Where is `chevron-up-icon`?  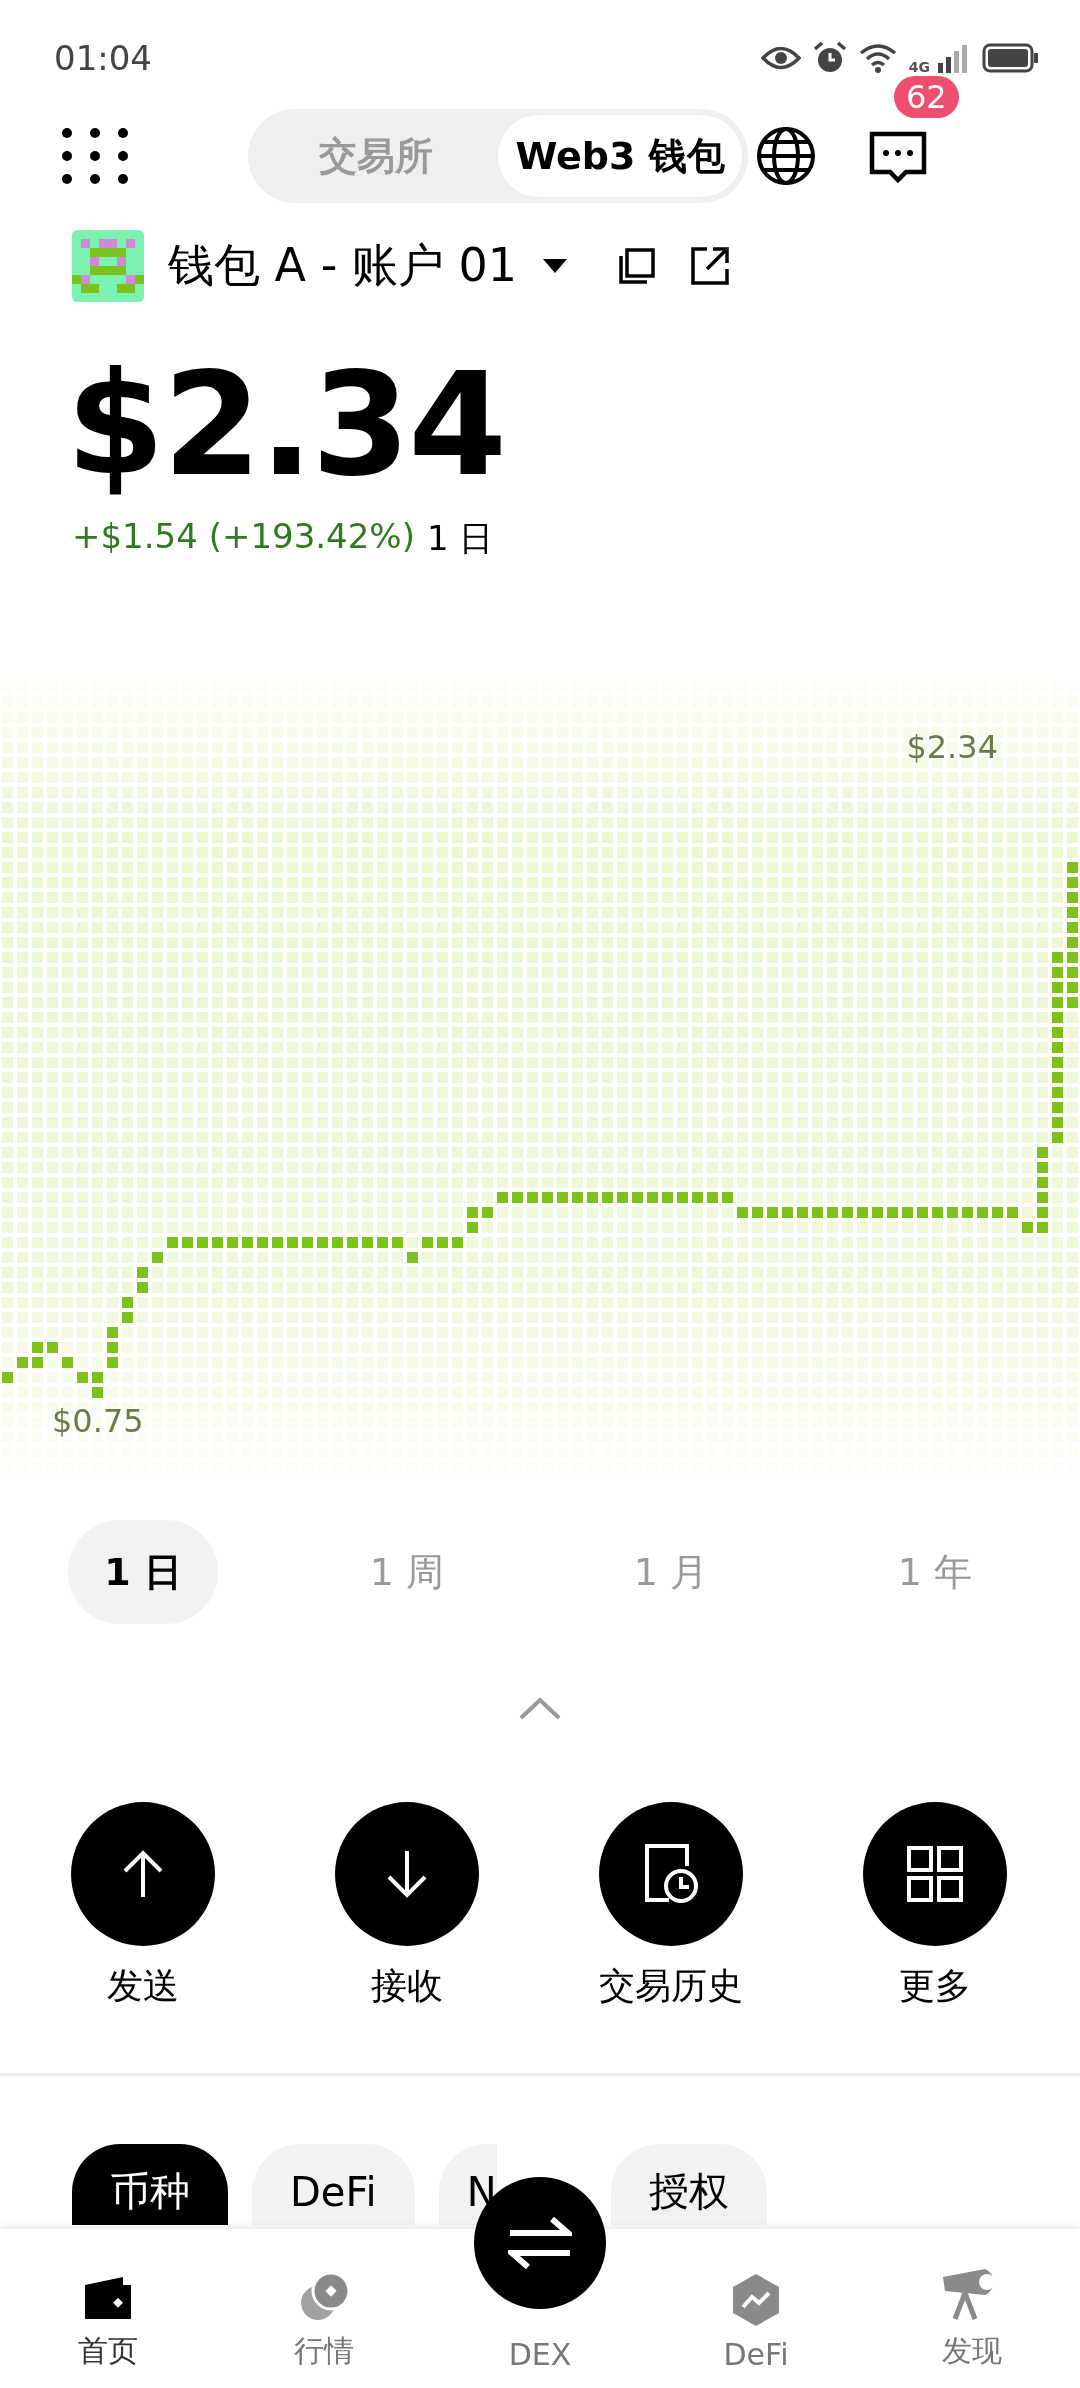 chevron-up-icon is located at coordinates (540, 1708).